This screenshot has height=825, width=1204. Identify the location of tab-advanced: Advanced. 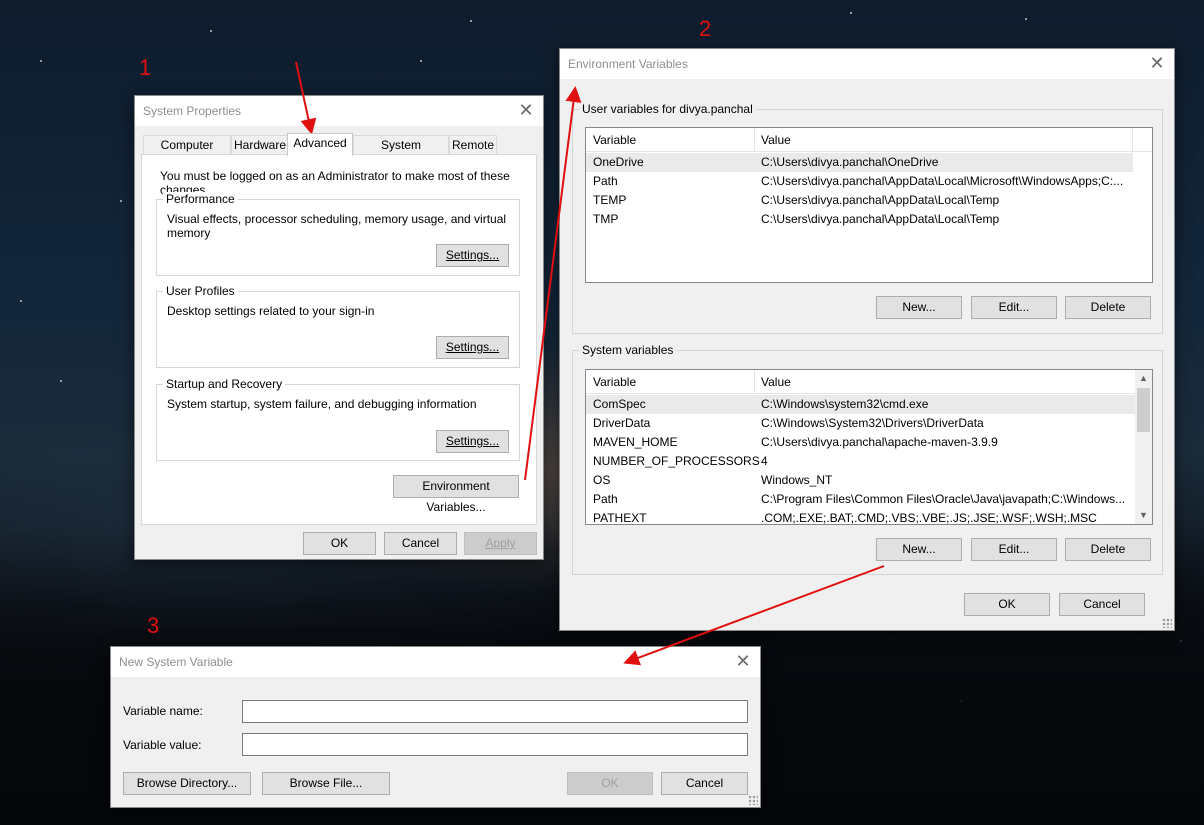
(320, 144).